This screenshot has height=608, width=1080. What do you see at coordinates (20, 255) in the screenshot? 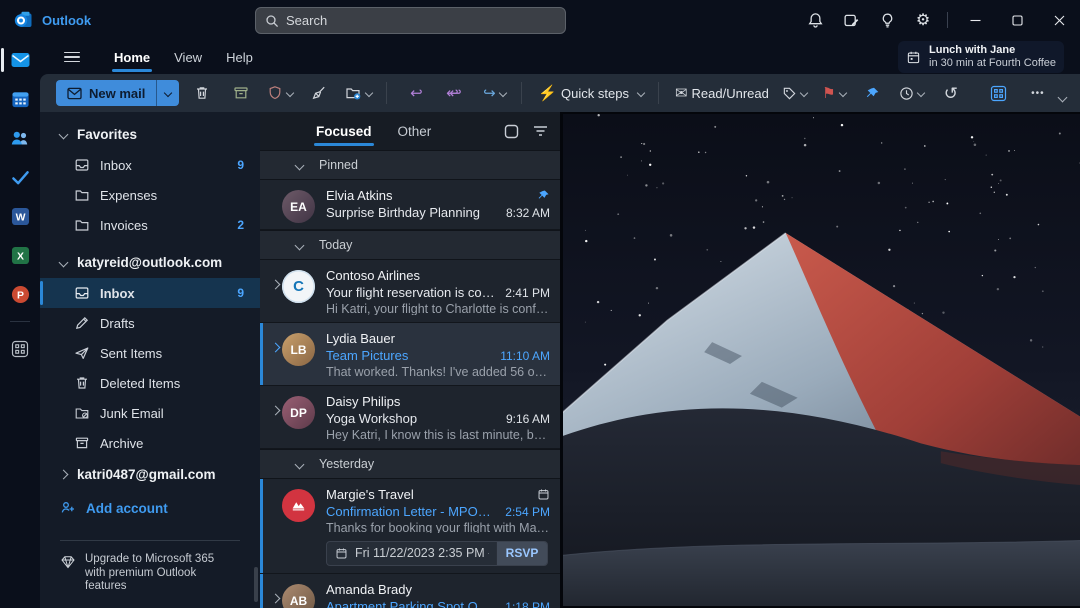
I see `rail-excel-icon: X` at bounding box center [20, 255].